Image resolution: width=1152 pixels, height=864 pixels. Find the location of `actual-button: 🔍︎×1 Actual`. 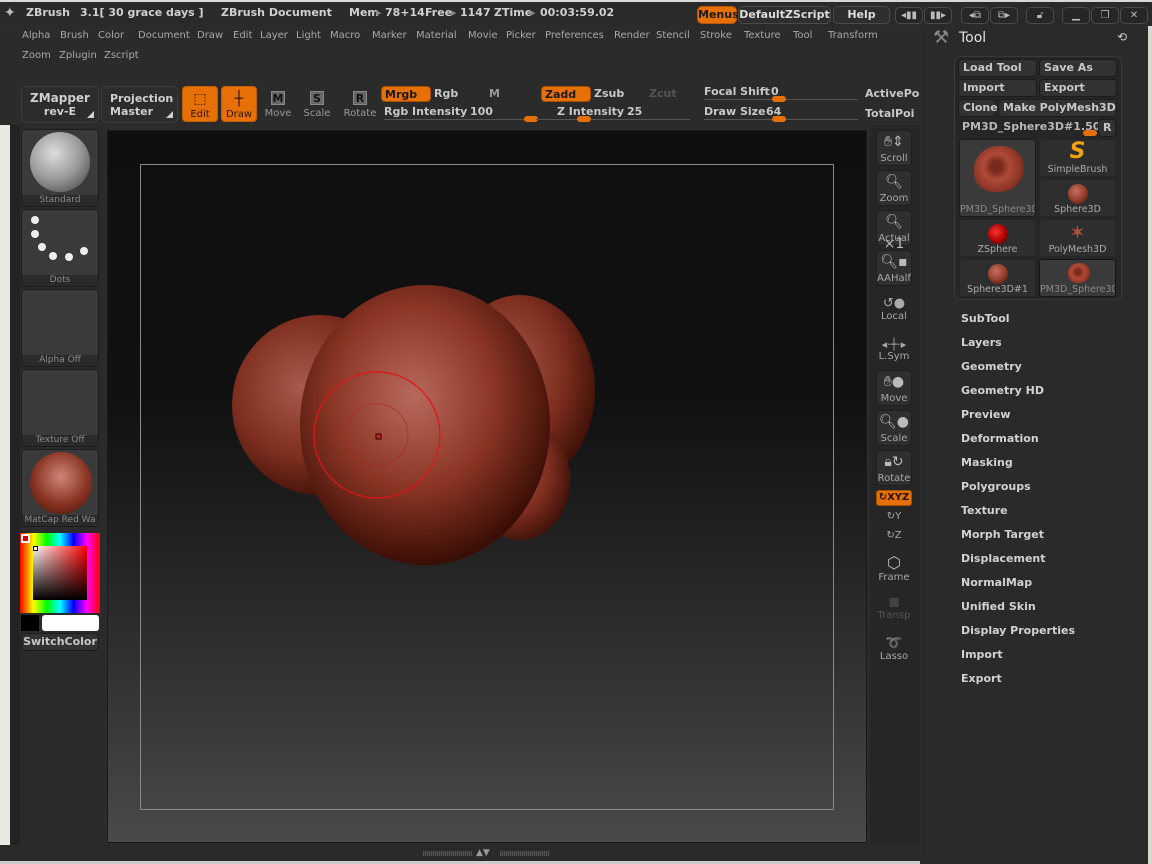

actual-button: 🔍︎×1 Actual is located at coordinates (894, 231).